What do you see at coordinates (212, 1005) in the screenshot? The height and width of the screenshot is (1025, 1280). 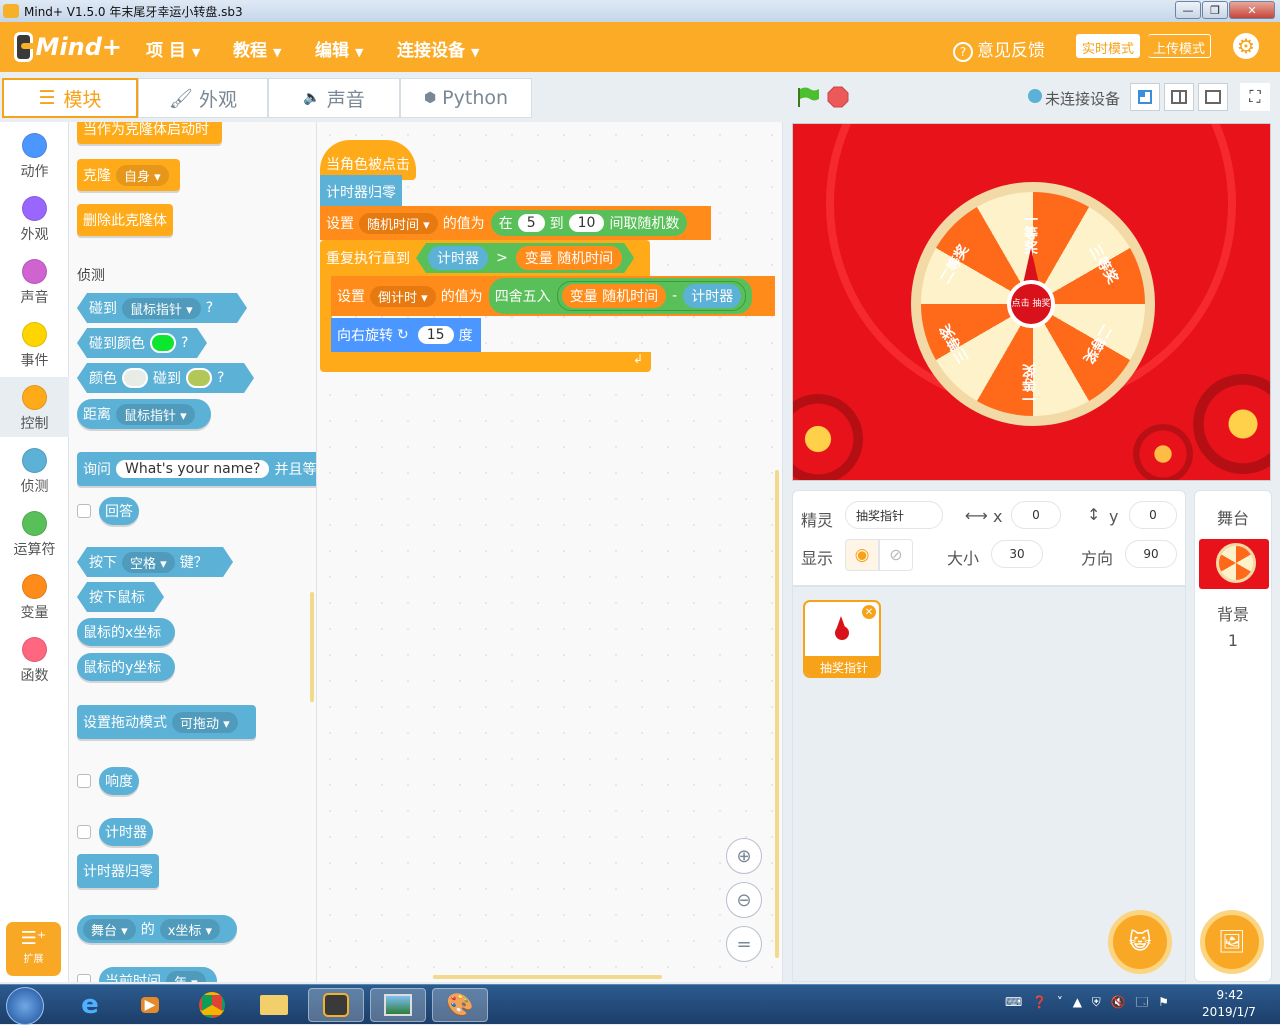 I see `chrome-icon` at bounding box center [212, 1005].